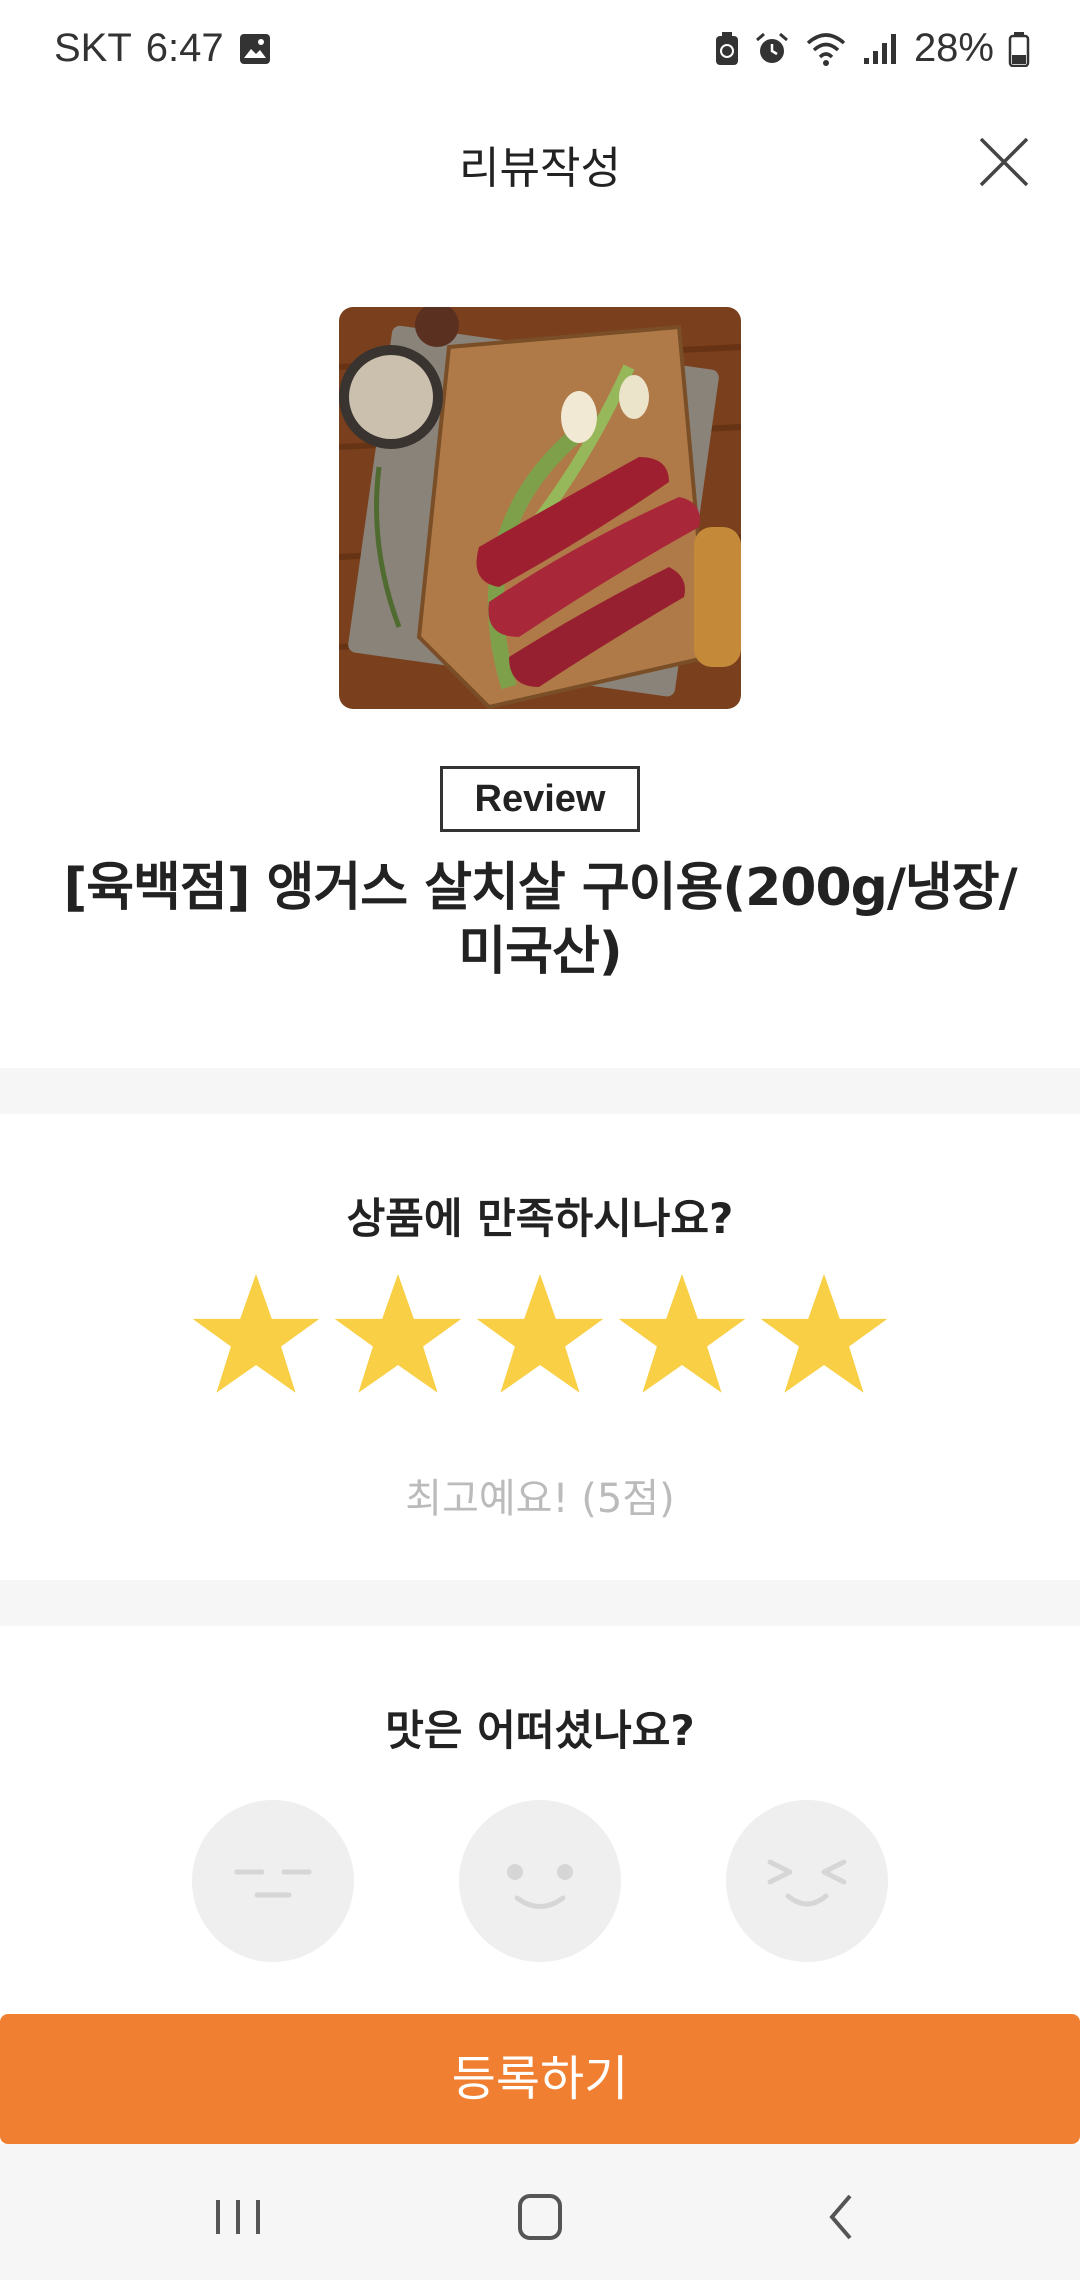 This screenshot has width=1080, height=2280. Describe the element at coordinates (540, 168) in the screenshot. I see `page-title: 리뷰작성` at that location.